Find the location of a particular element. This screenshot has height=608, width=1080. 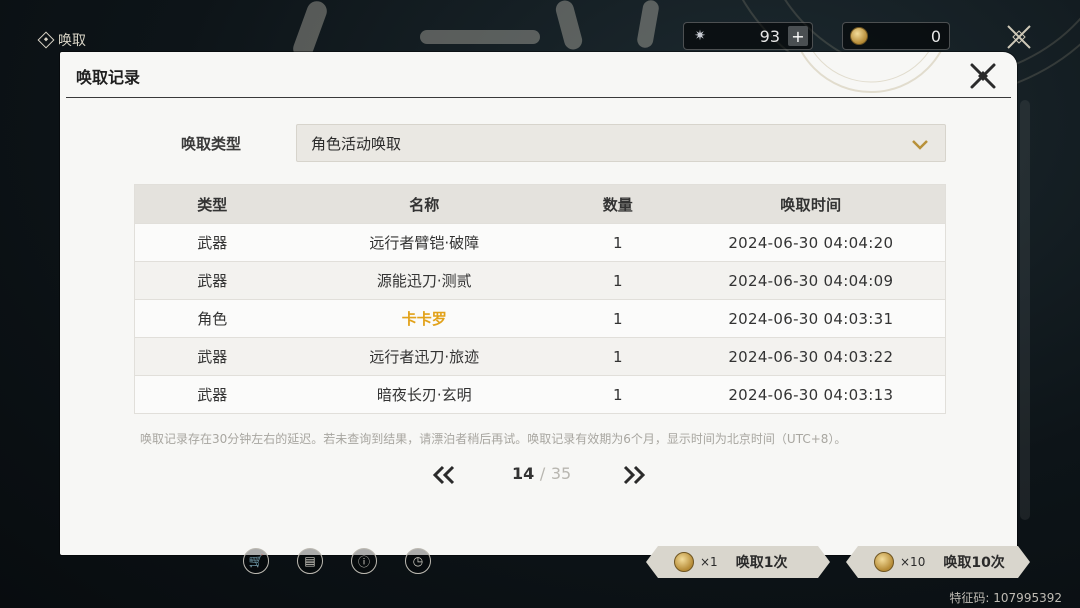

cell-type: 角色 is located at coordinates (212, 319).